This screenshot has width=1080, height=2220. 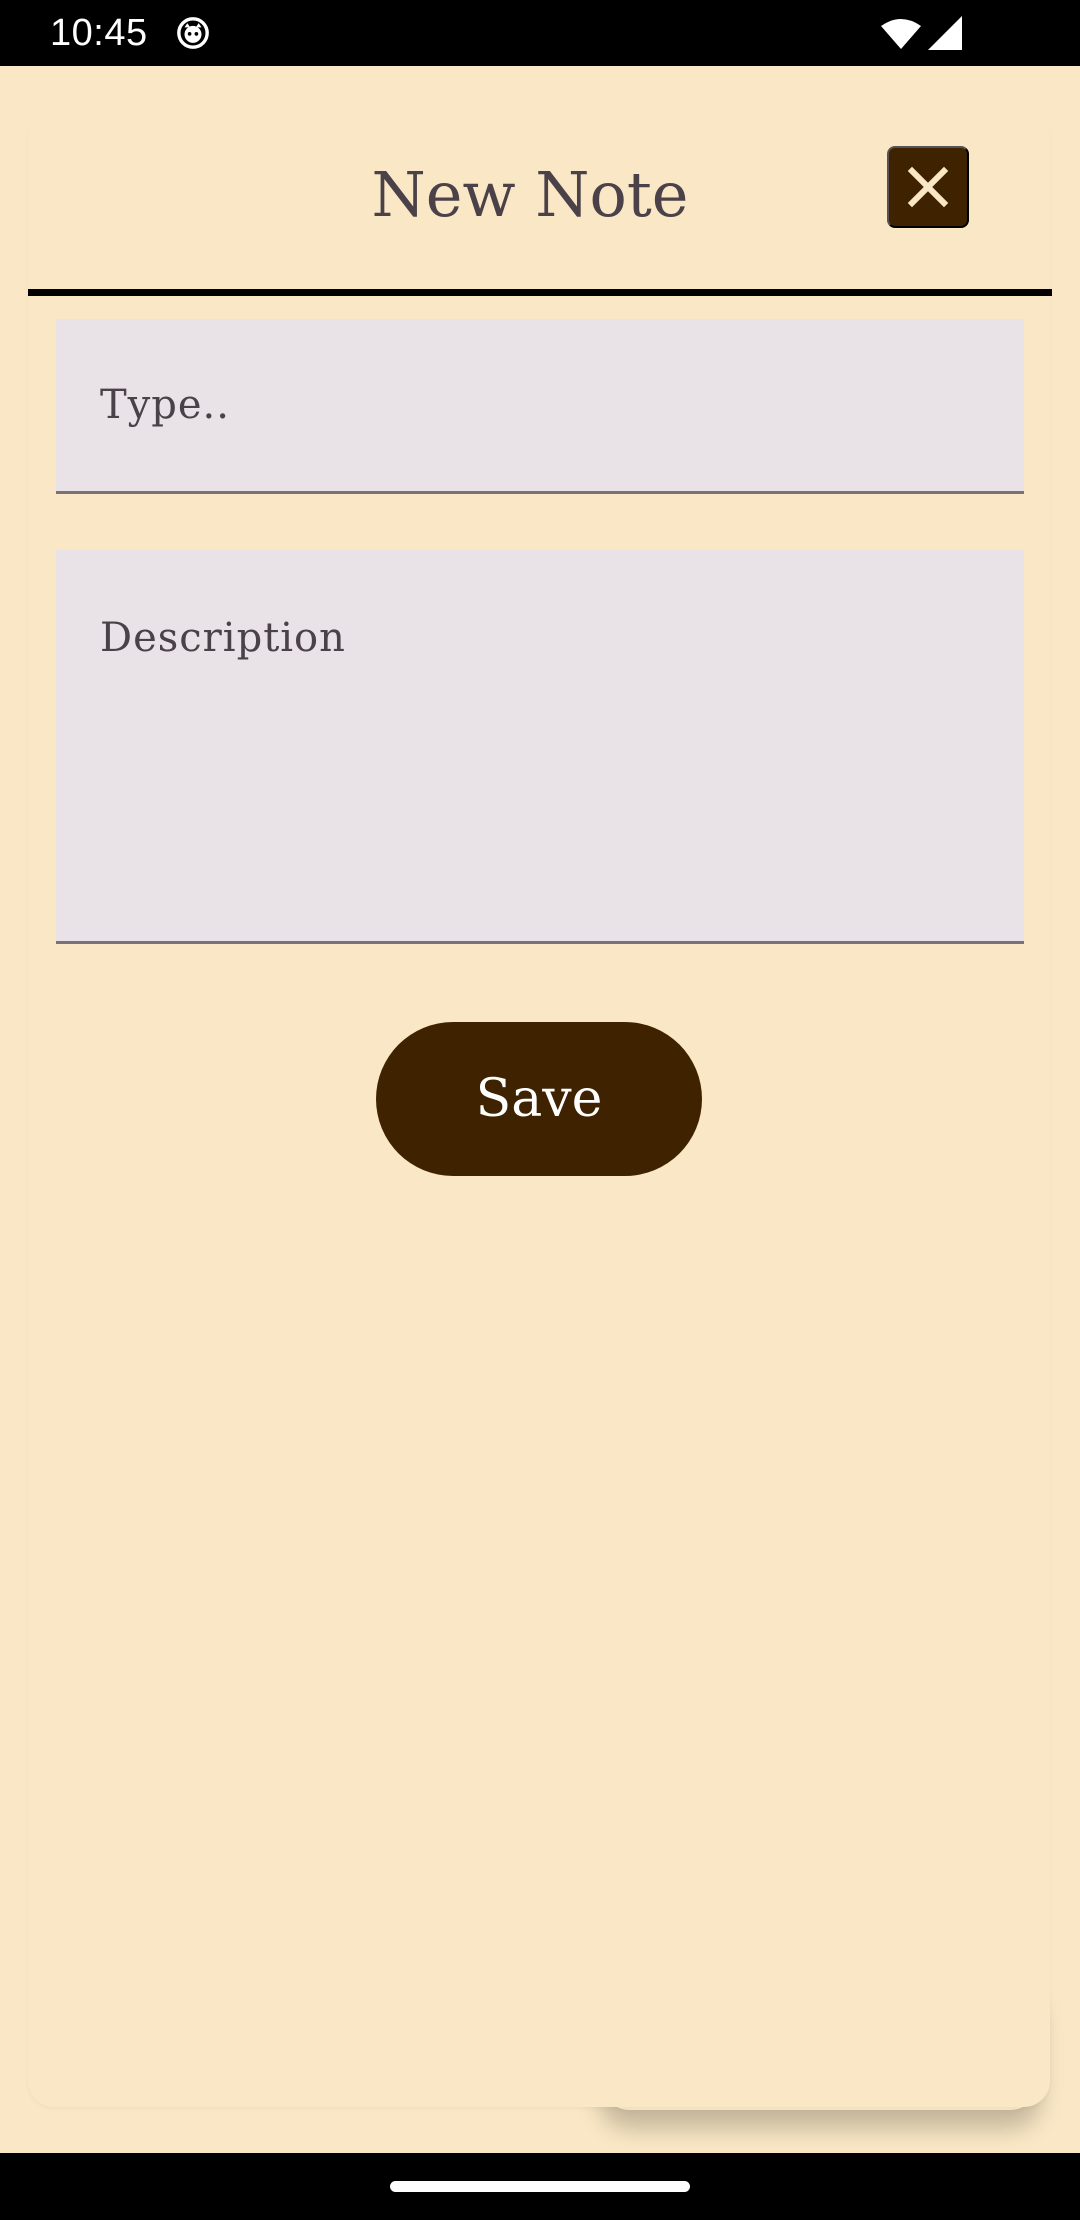 What do you see at coordinates (193, 33) in the screenshot?
I see `cat-face-icon` at bounding box center [193, 33].